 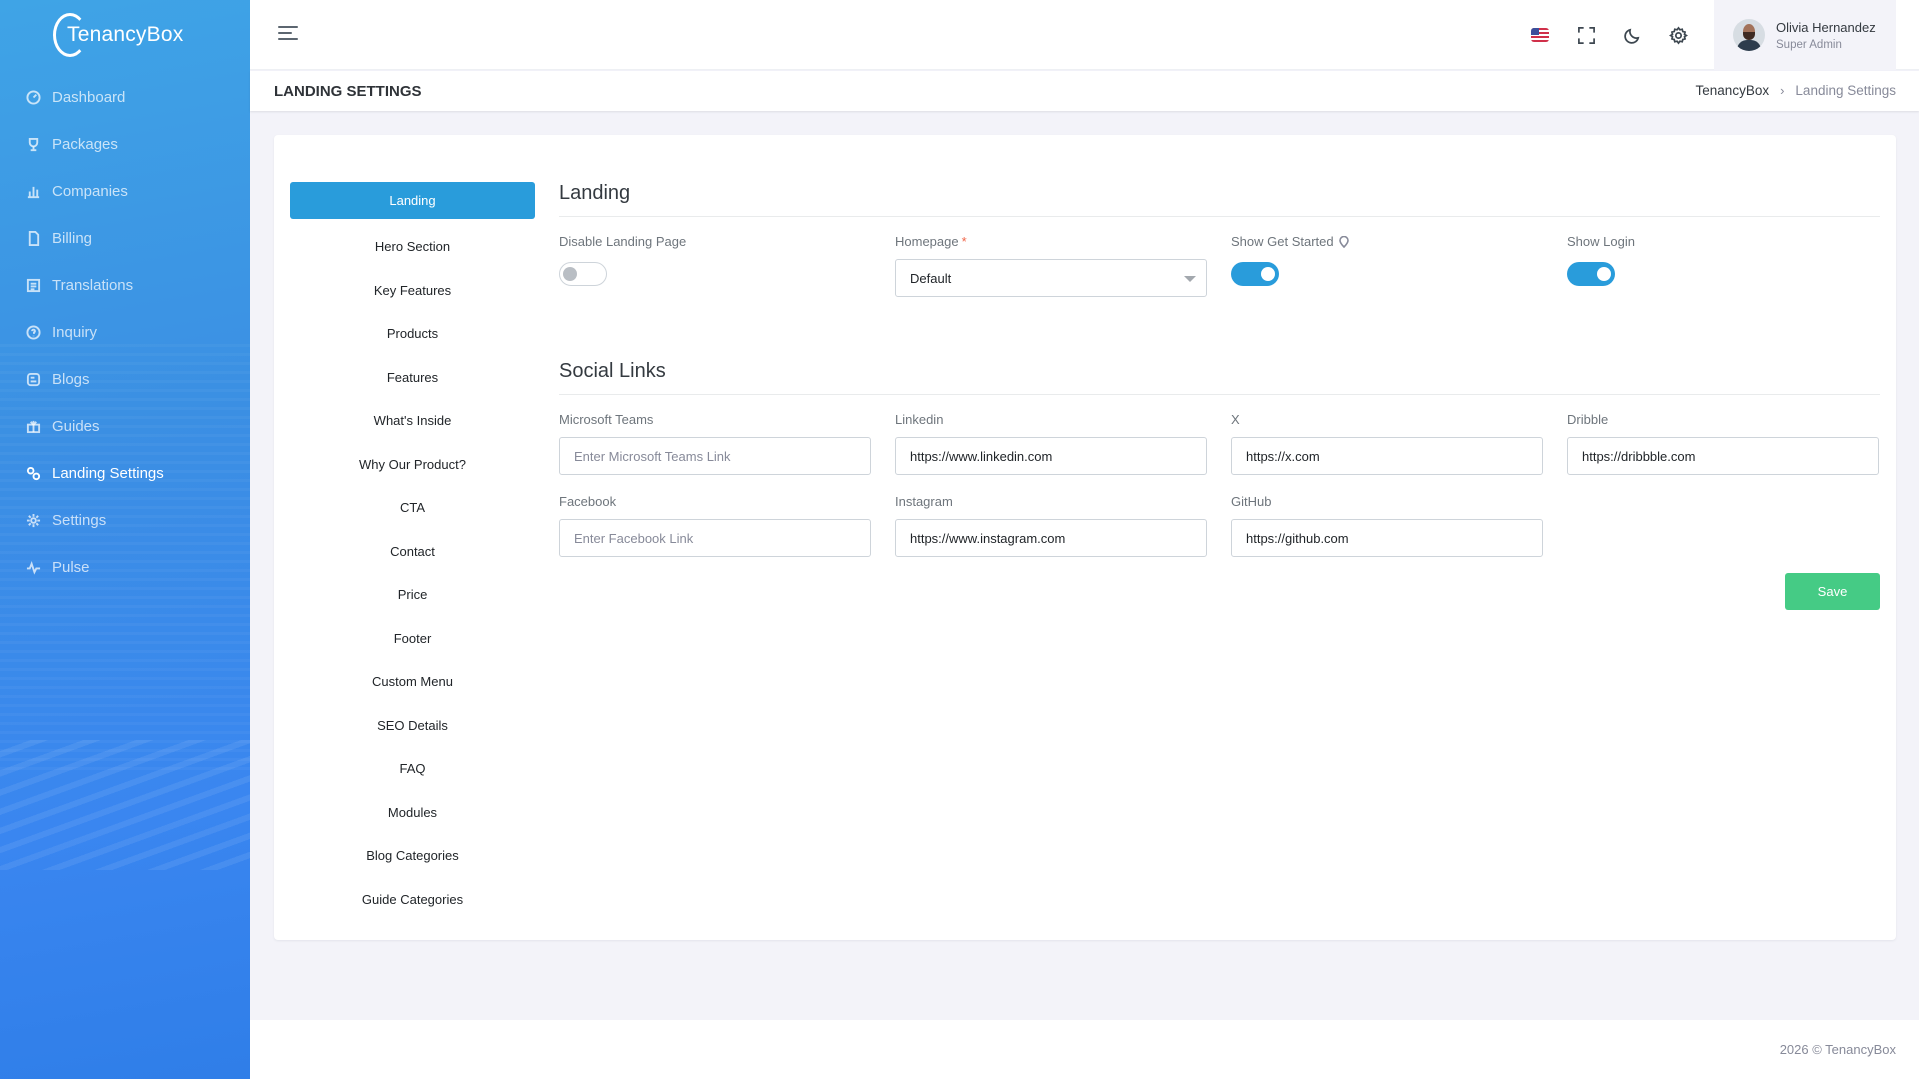 What do you see at coordinates (919, 419) in the screenshot?
I see `linkedin-label: Linkedin` at bounding box center [919, 419].